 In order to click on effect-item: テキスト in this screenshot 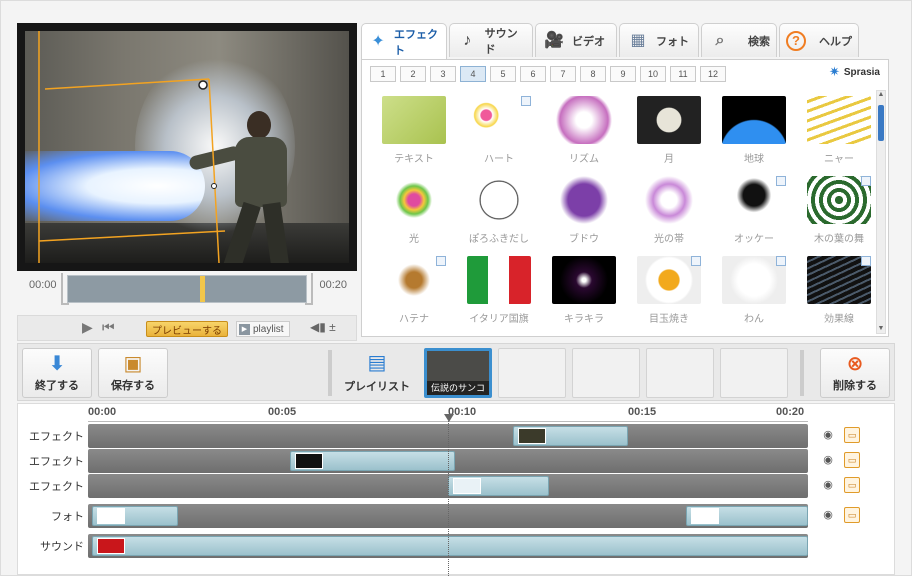, I will do `click(414, 132)`.